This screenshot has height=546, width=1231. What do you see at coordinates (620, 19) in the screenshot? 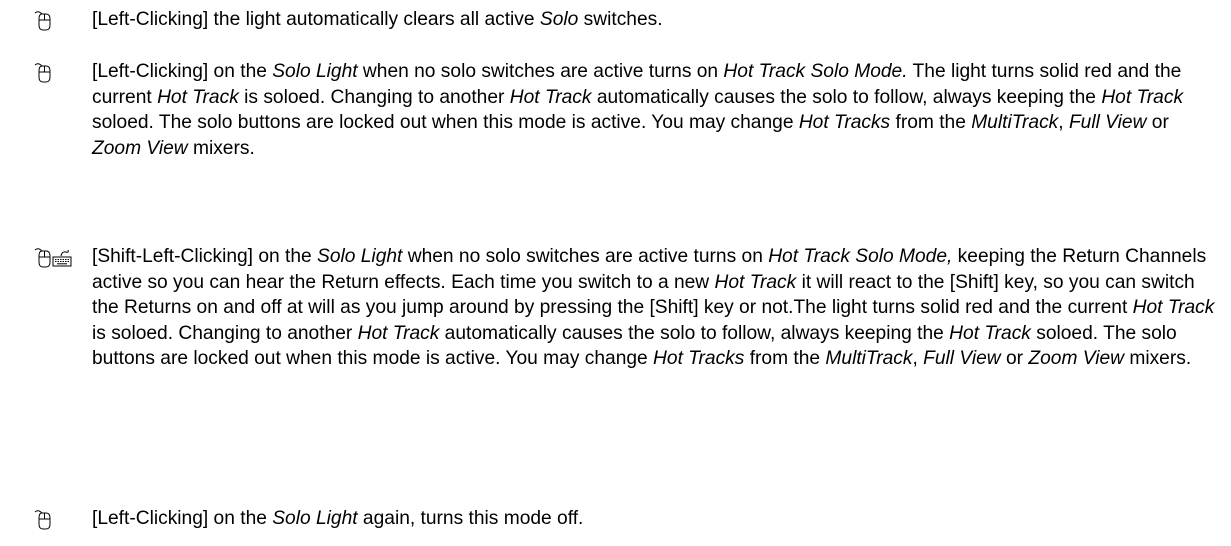
I see `text-run: switches.` at bounding box center [620, 19].